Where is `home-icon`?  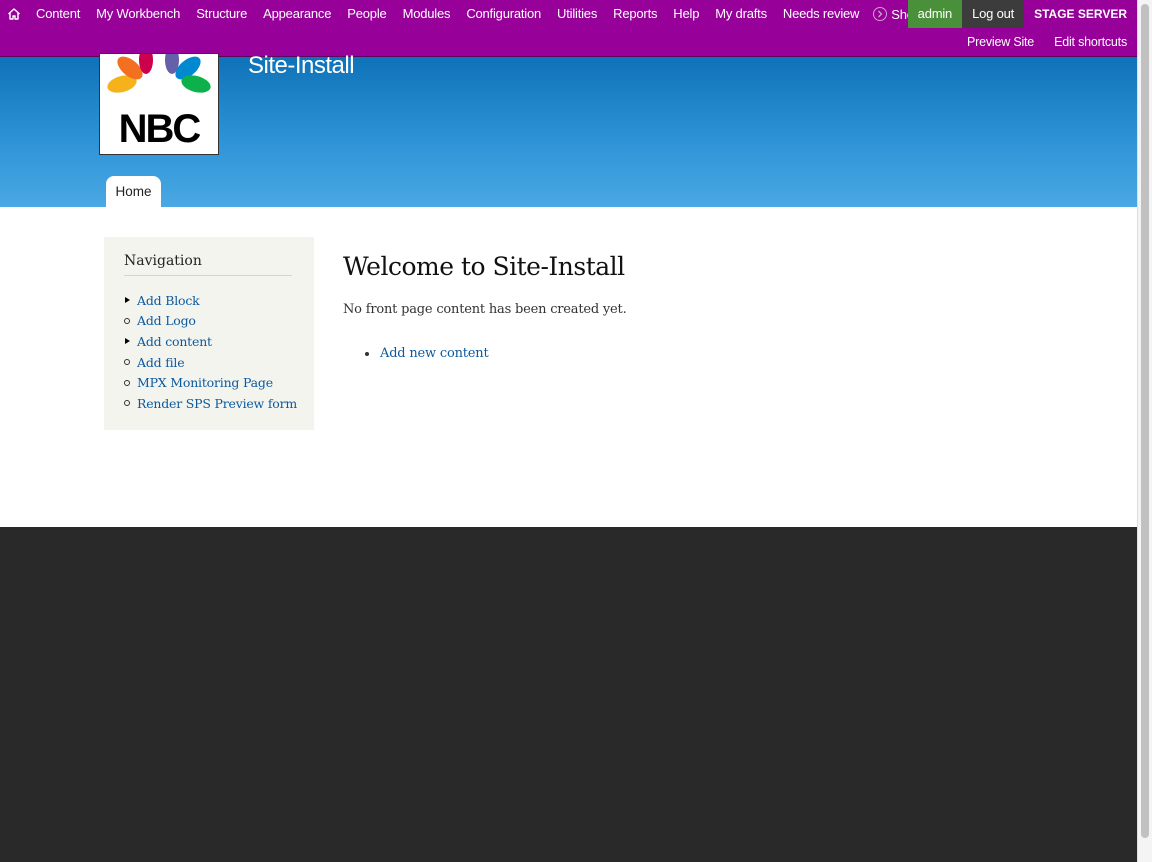
home-icon is located at coordinates (14, 14).